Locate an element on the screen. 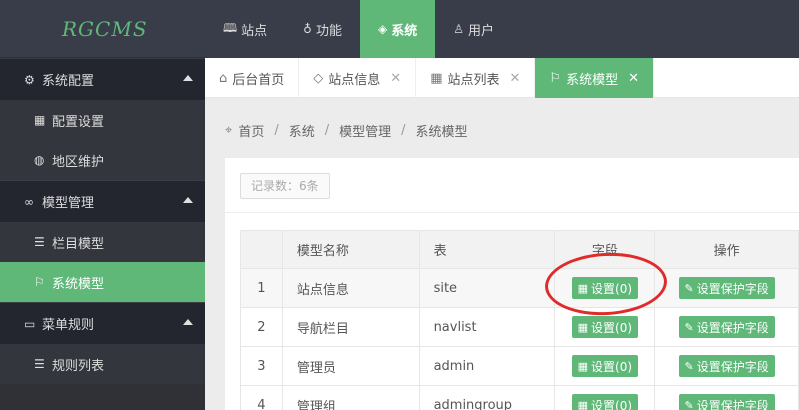 This screenshot has height=410, width=799. breadcrumb-item: 系统 is located at coordinates (302, 130).